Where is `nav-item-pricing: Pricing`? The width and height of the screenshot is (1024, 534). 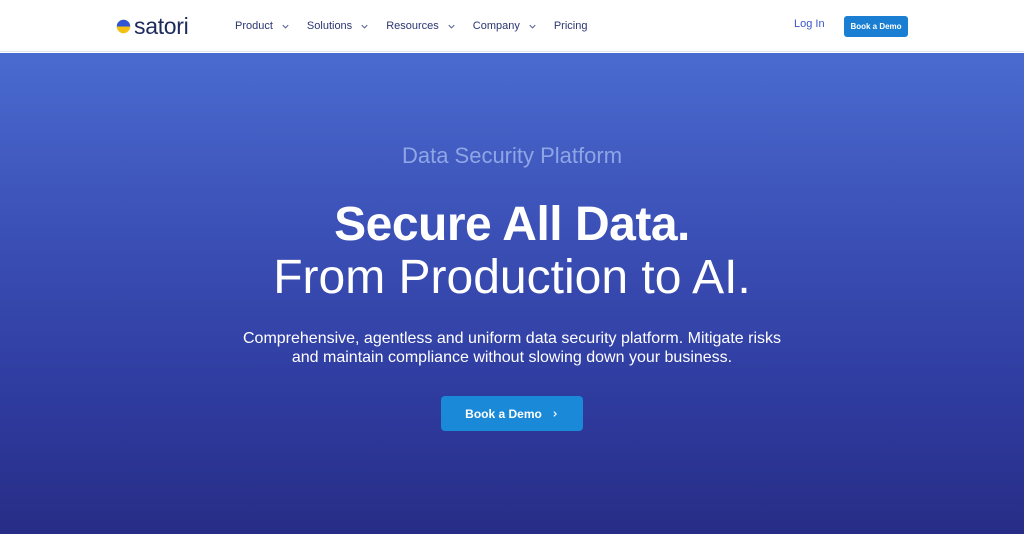 nav-item-pricing: Pricing is located at coordinates (571, 26).